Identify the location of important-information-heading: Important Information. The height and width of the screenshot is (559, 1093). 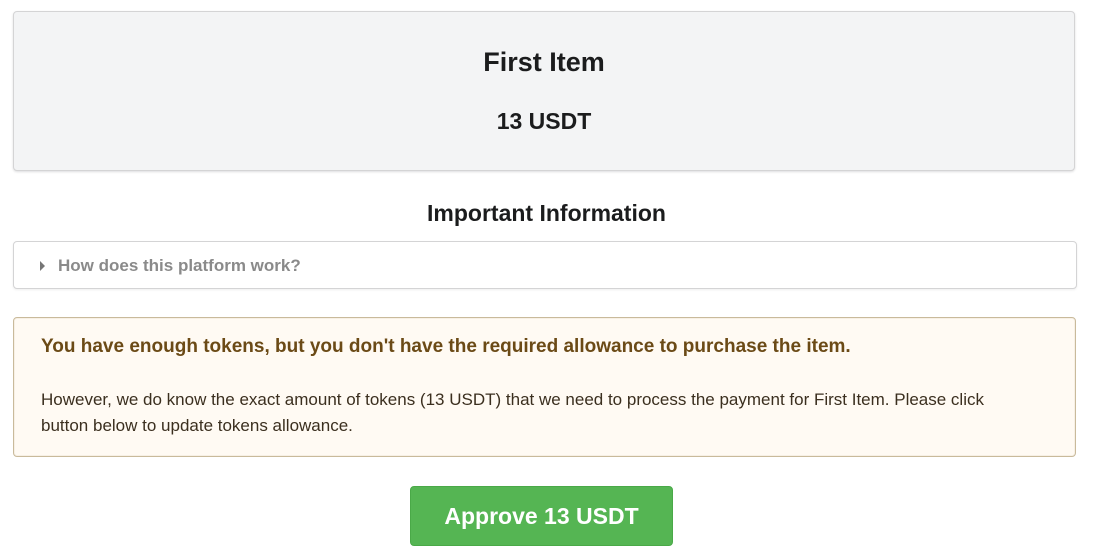
(546, 213).